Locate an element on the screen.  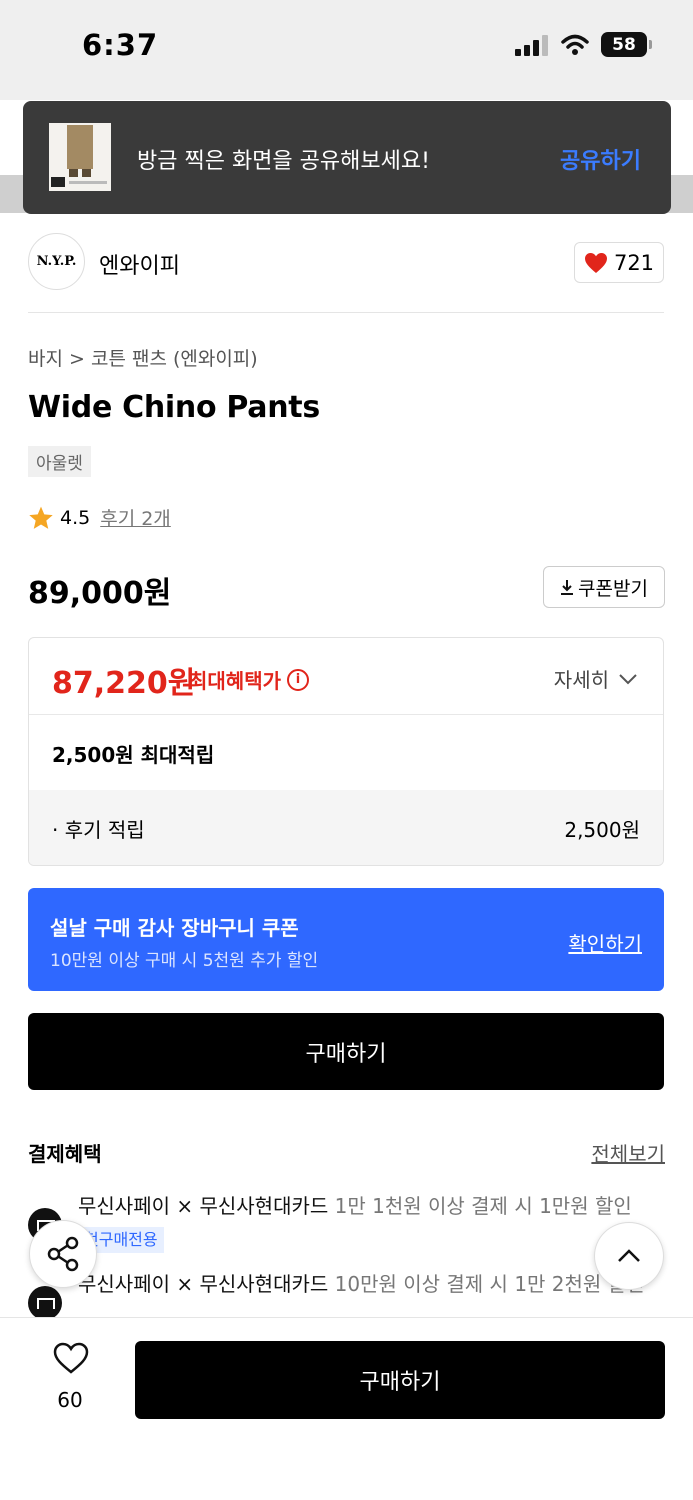
payment-view-all-link: 전체보기 is located at coordinates (628, 1152).